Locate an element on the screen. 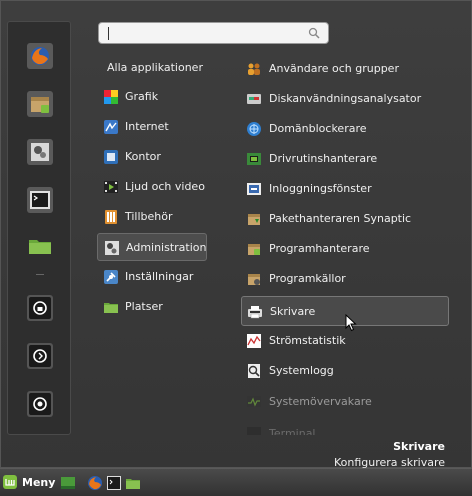  lock-screen-icon is located at coordinates (40, 308).